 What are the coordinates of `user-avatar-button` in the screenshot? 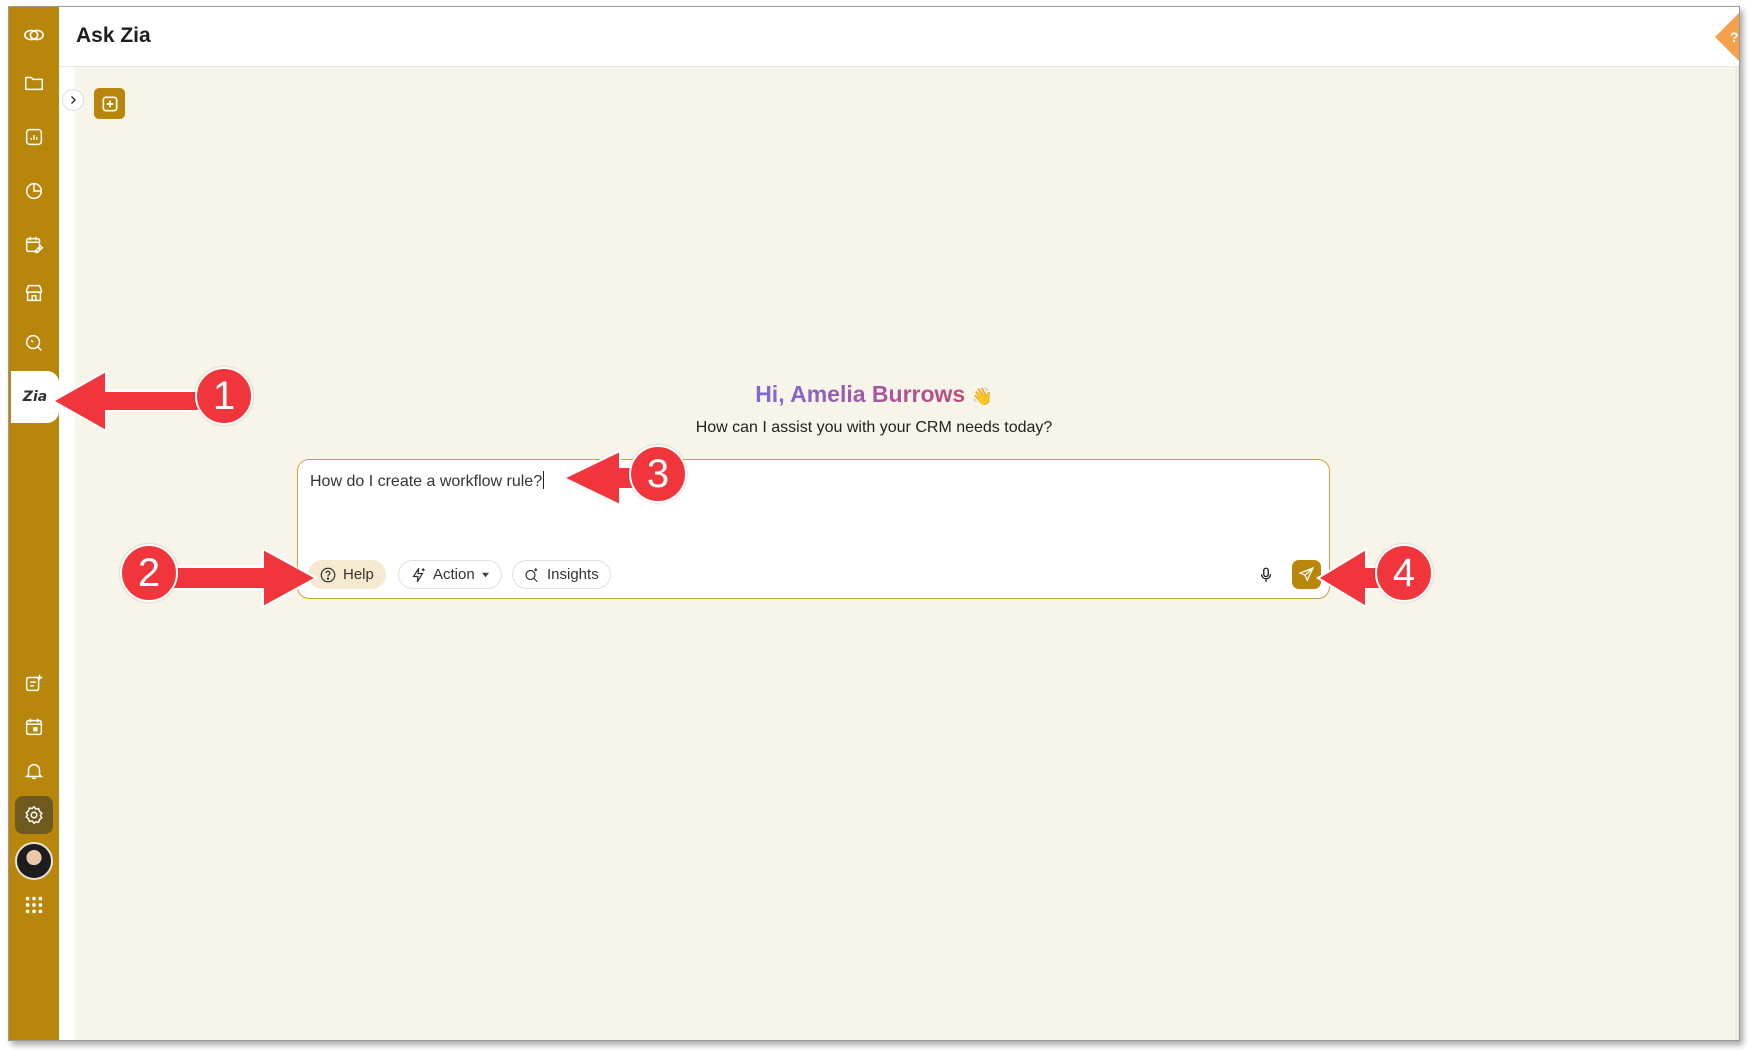 It's located at (34, 861).